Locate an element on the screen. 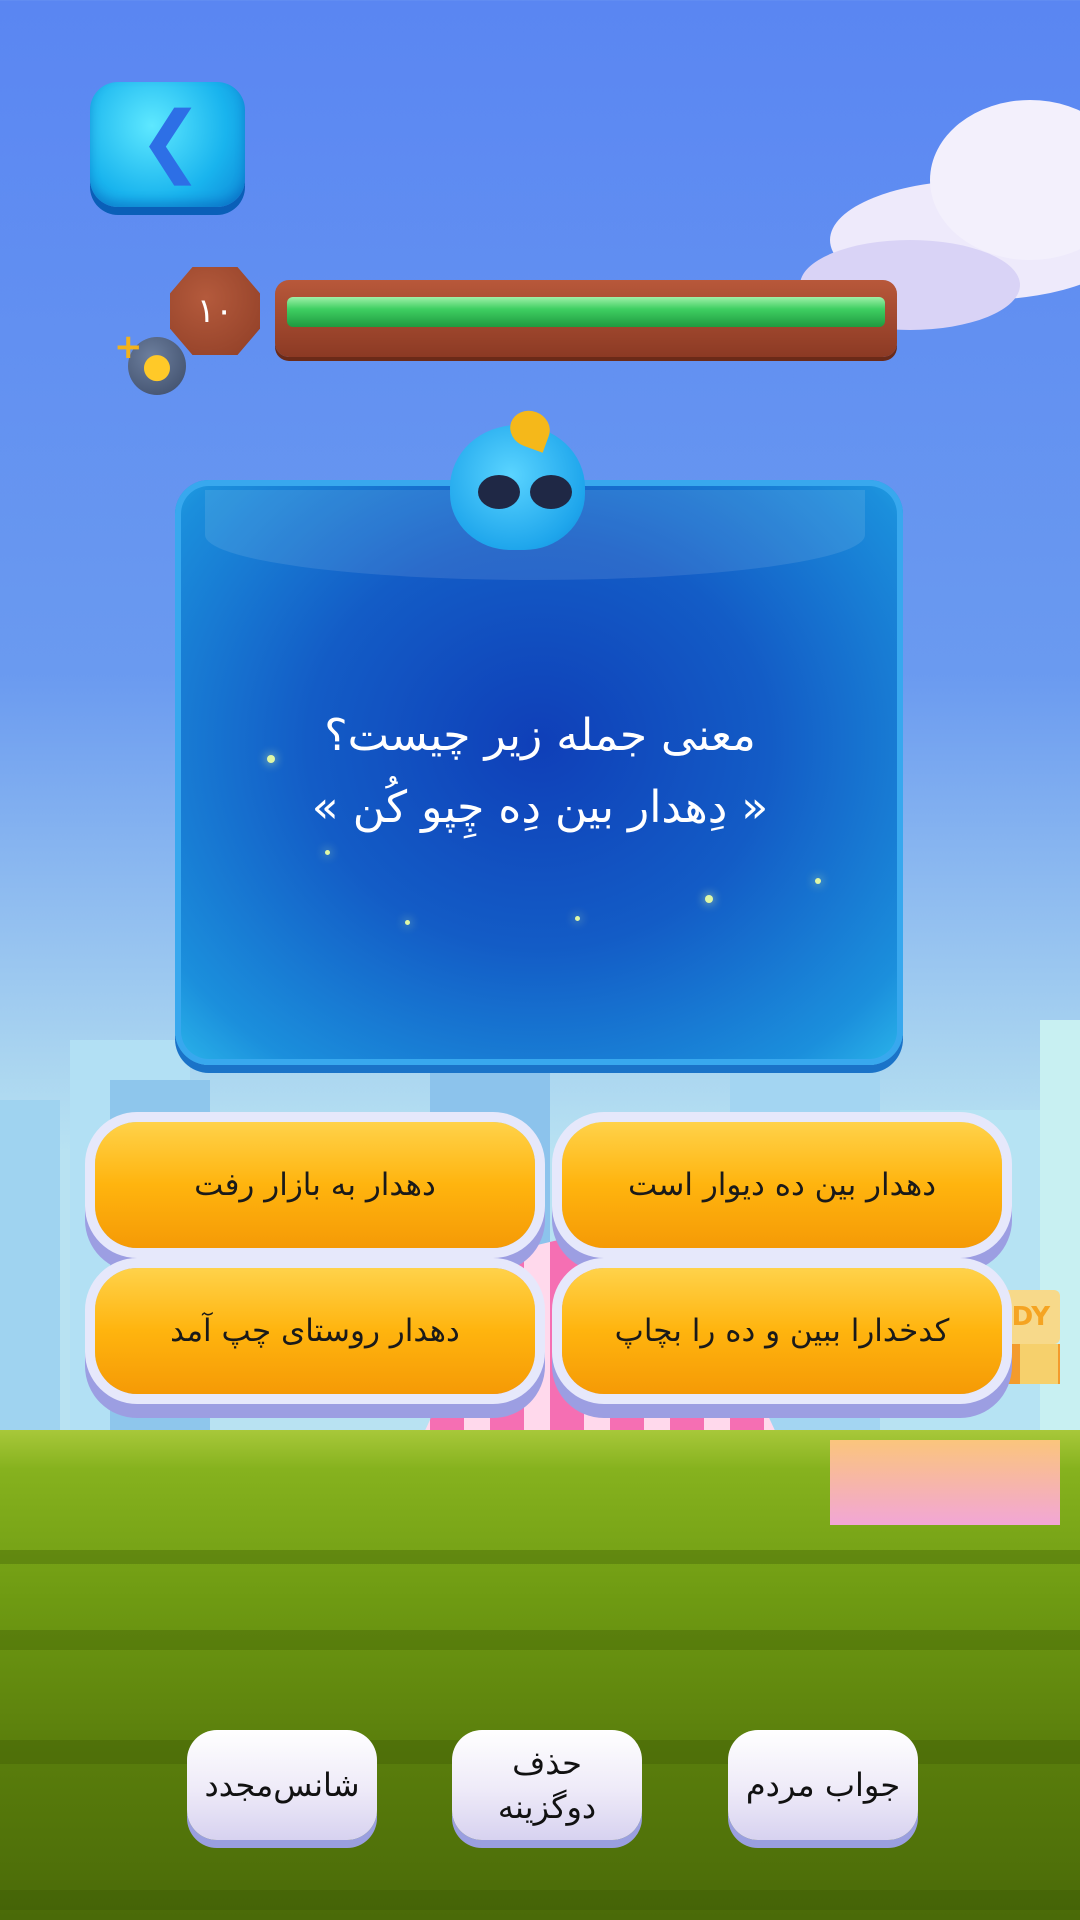 This screenshot has height=1920, width=1080. answer-label: دهدار روستای چپ آمد is located at coordinates (315, 1331).